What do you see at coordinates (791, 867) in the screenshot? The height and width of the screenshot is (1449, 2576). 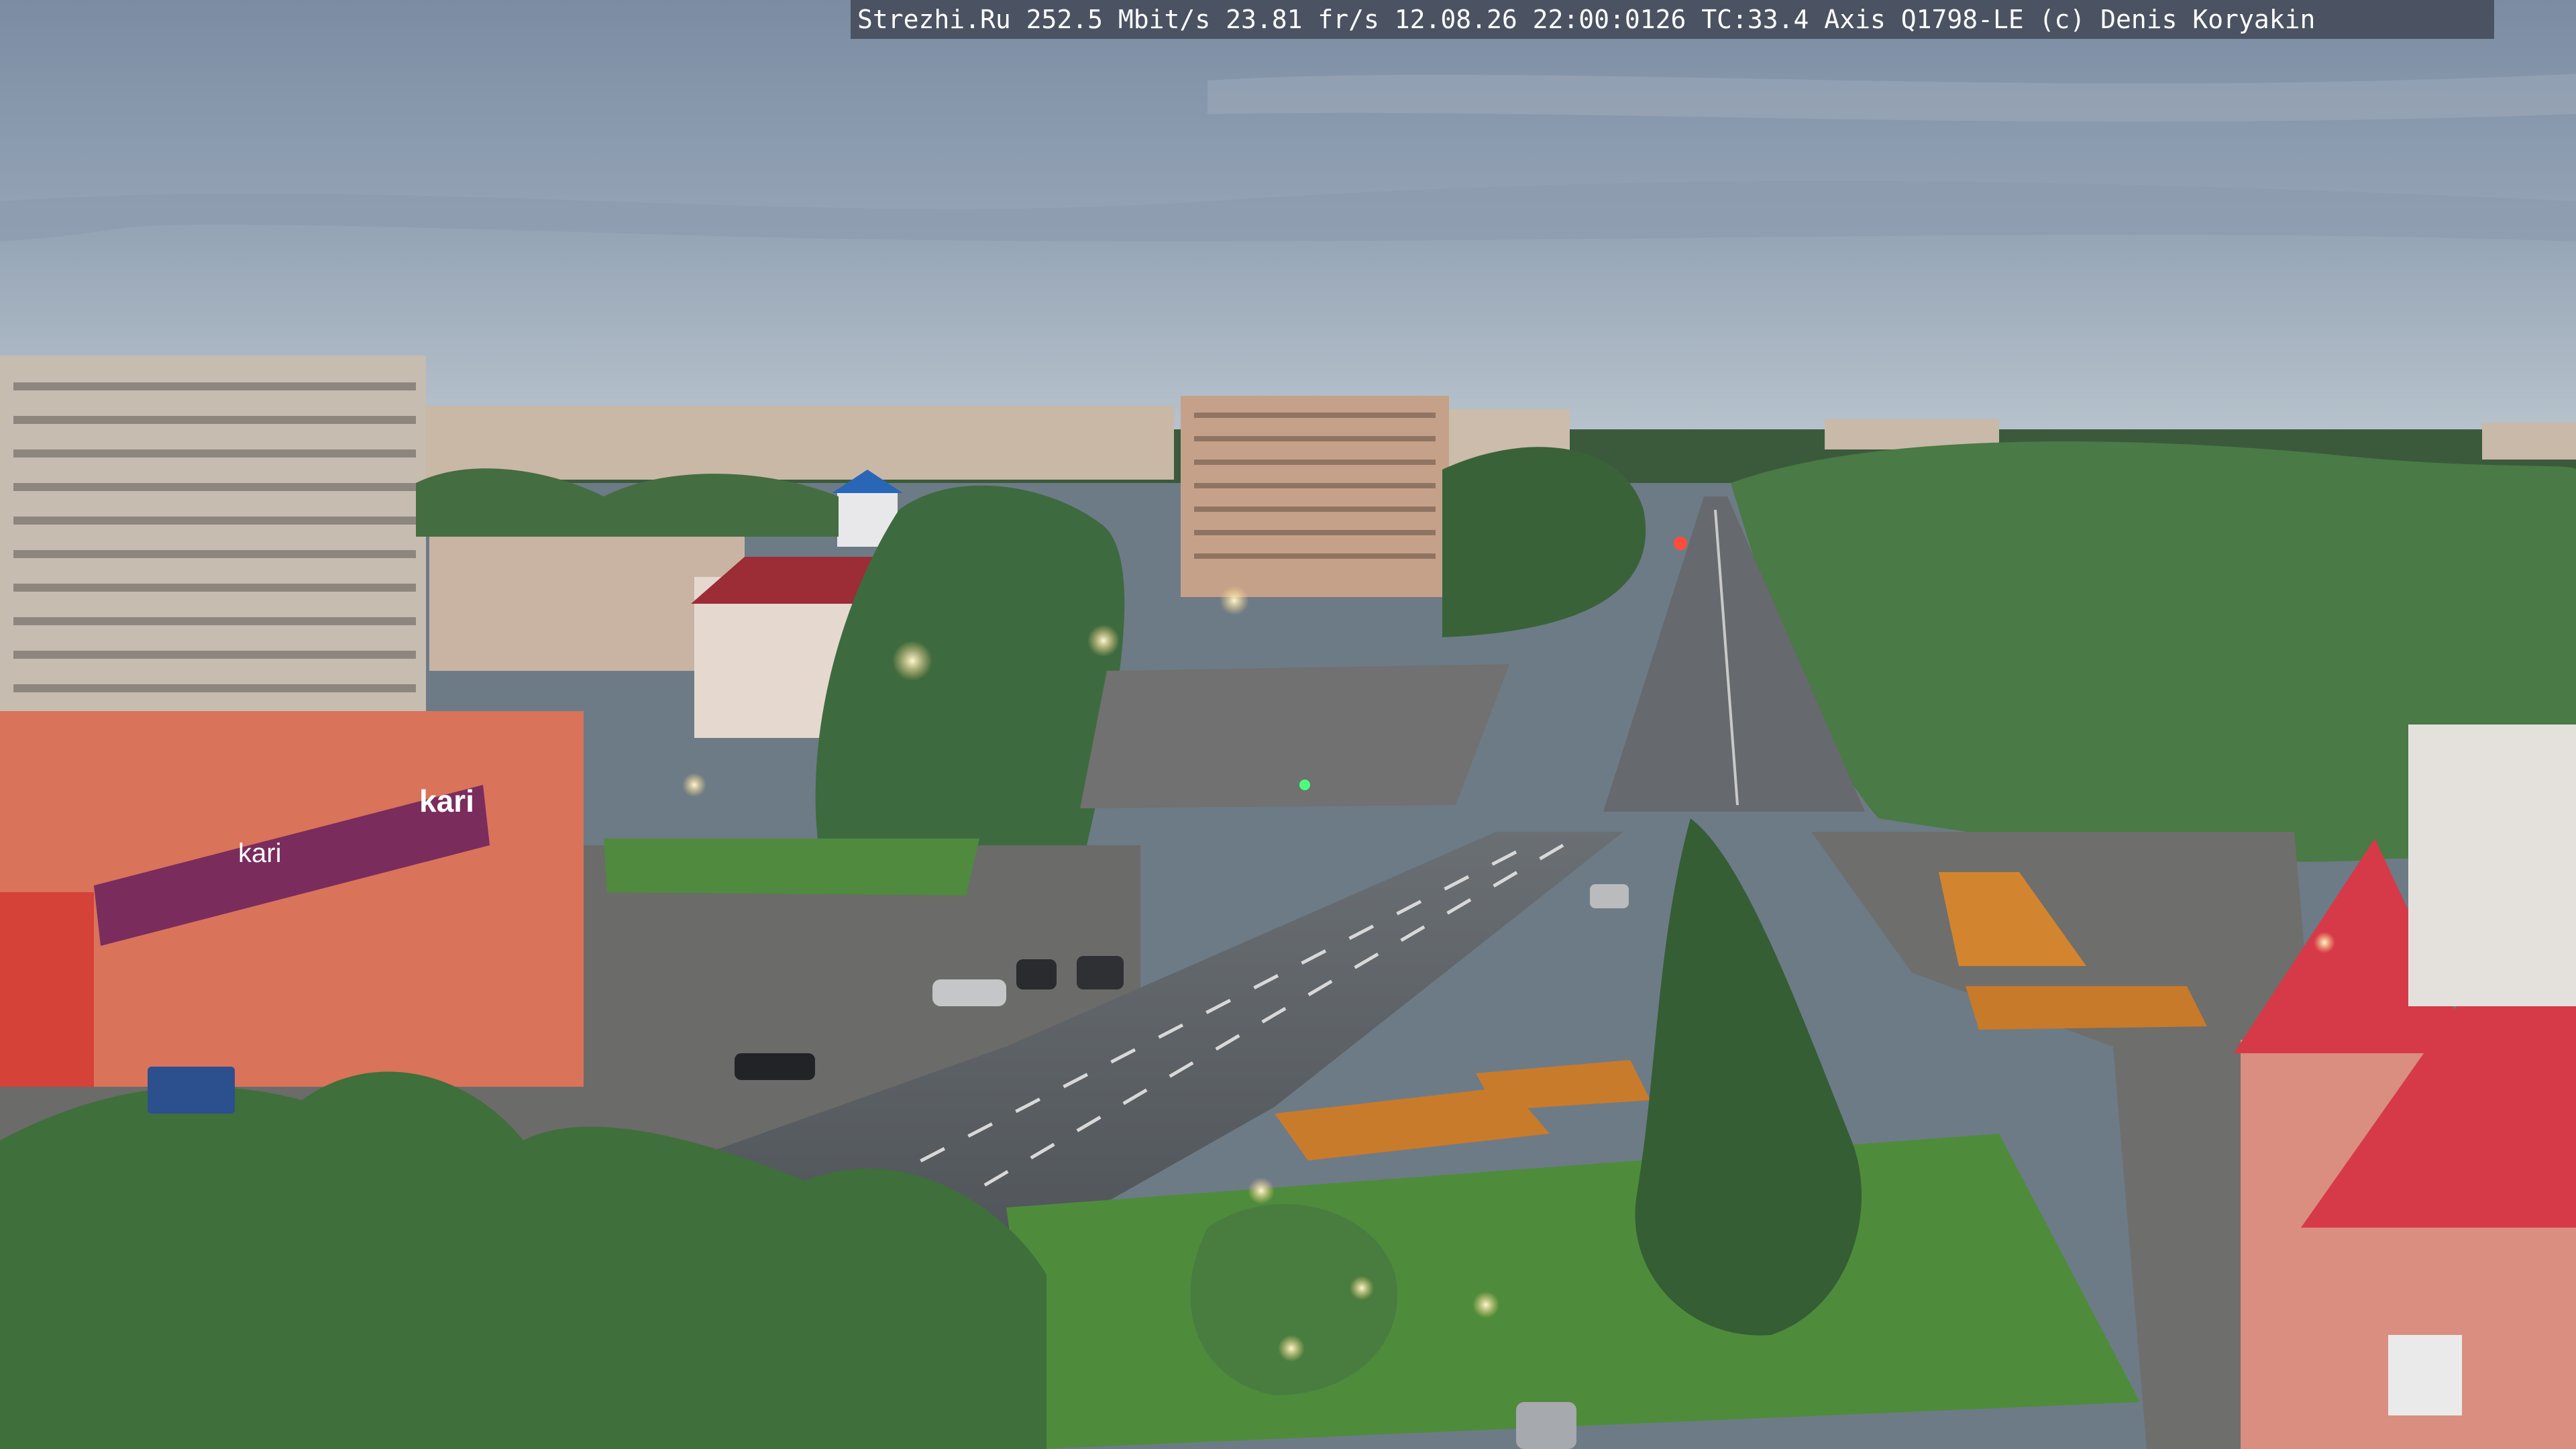 I see `lawn-left` at bounding box center [791, 867].